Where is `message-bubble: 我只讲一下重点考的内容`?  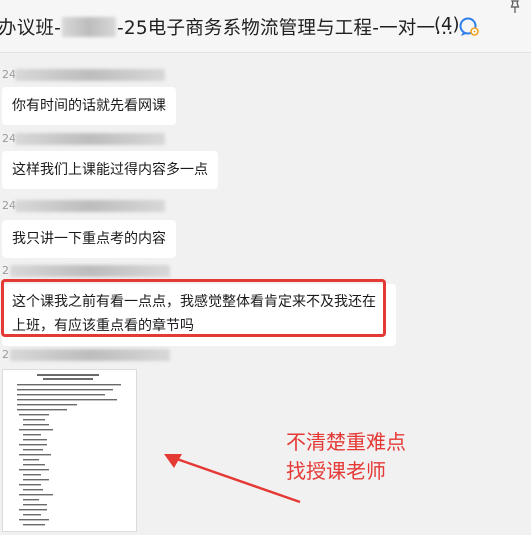 message-bubble: 我只讲一下重点考的内容 is located at coordinates (89, 239).